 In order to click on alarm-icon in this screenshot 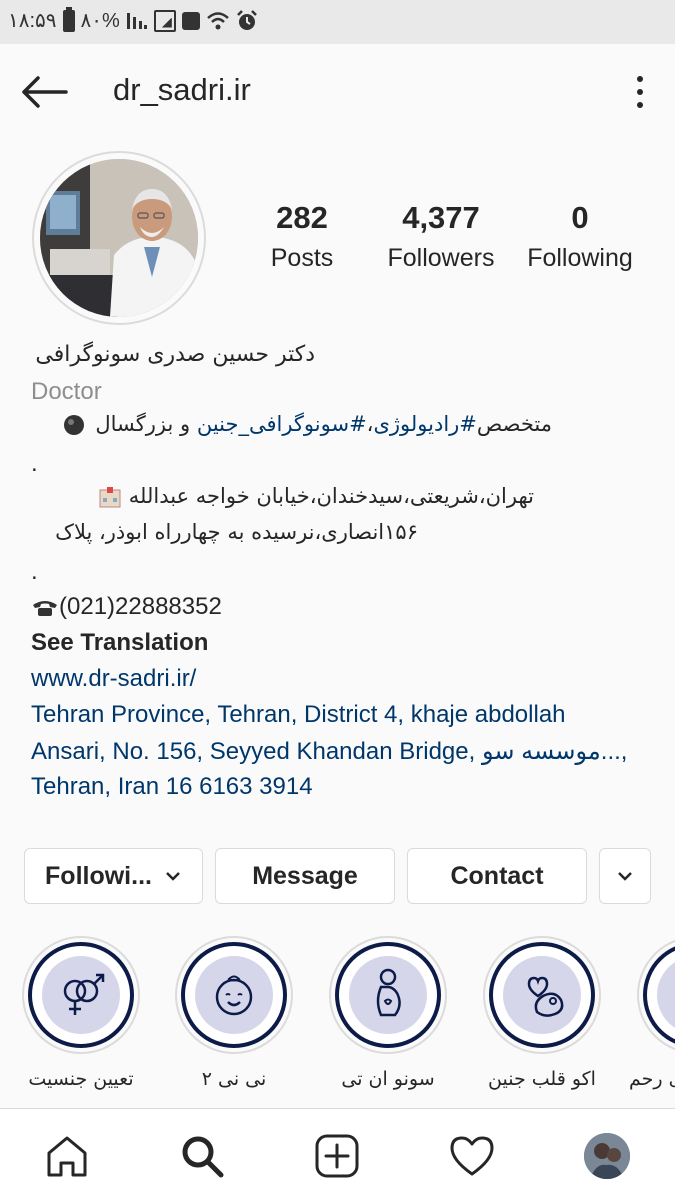, I will do `click(246, 19)`.